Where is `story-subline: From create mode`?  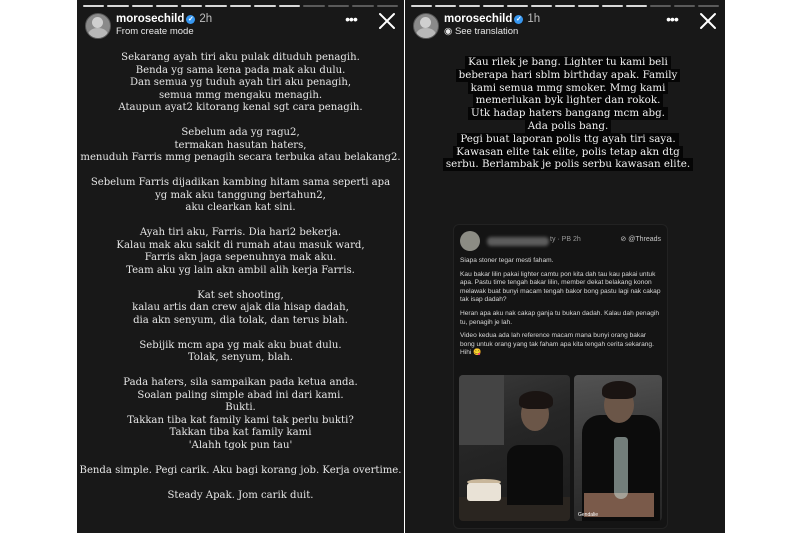 story-subline: From create mode is located at coordinates (155, 31).